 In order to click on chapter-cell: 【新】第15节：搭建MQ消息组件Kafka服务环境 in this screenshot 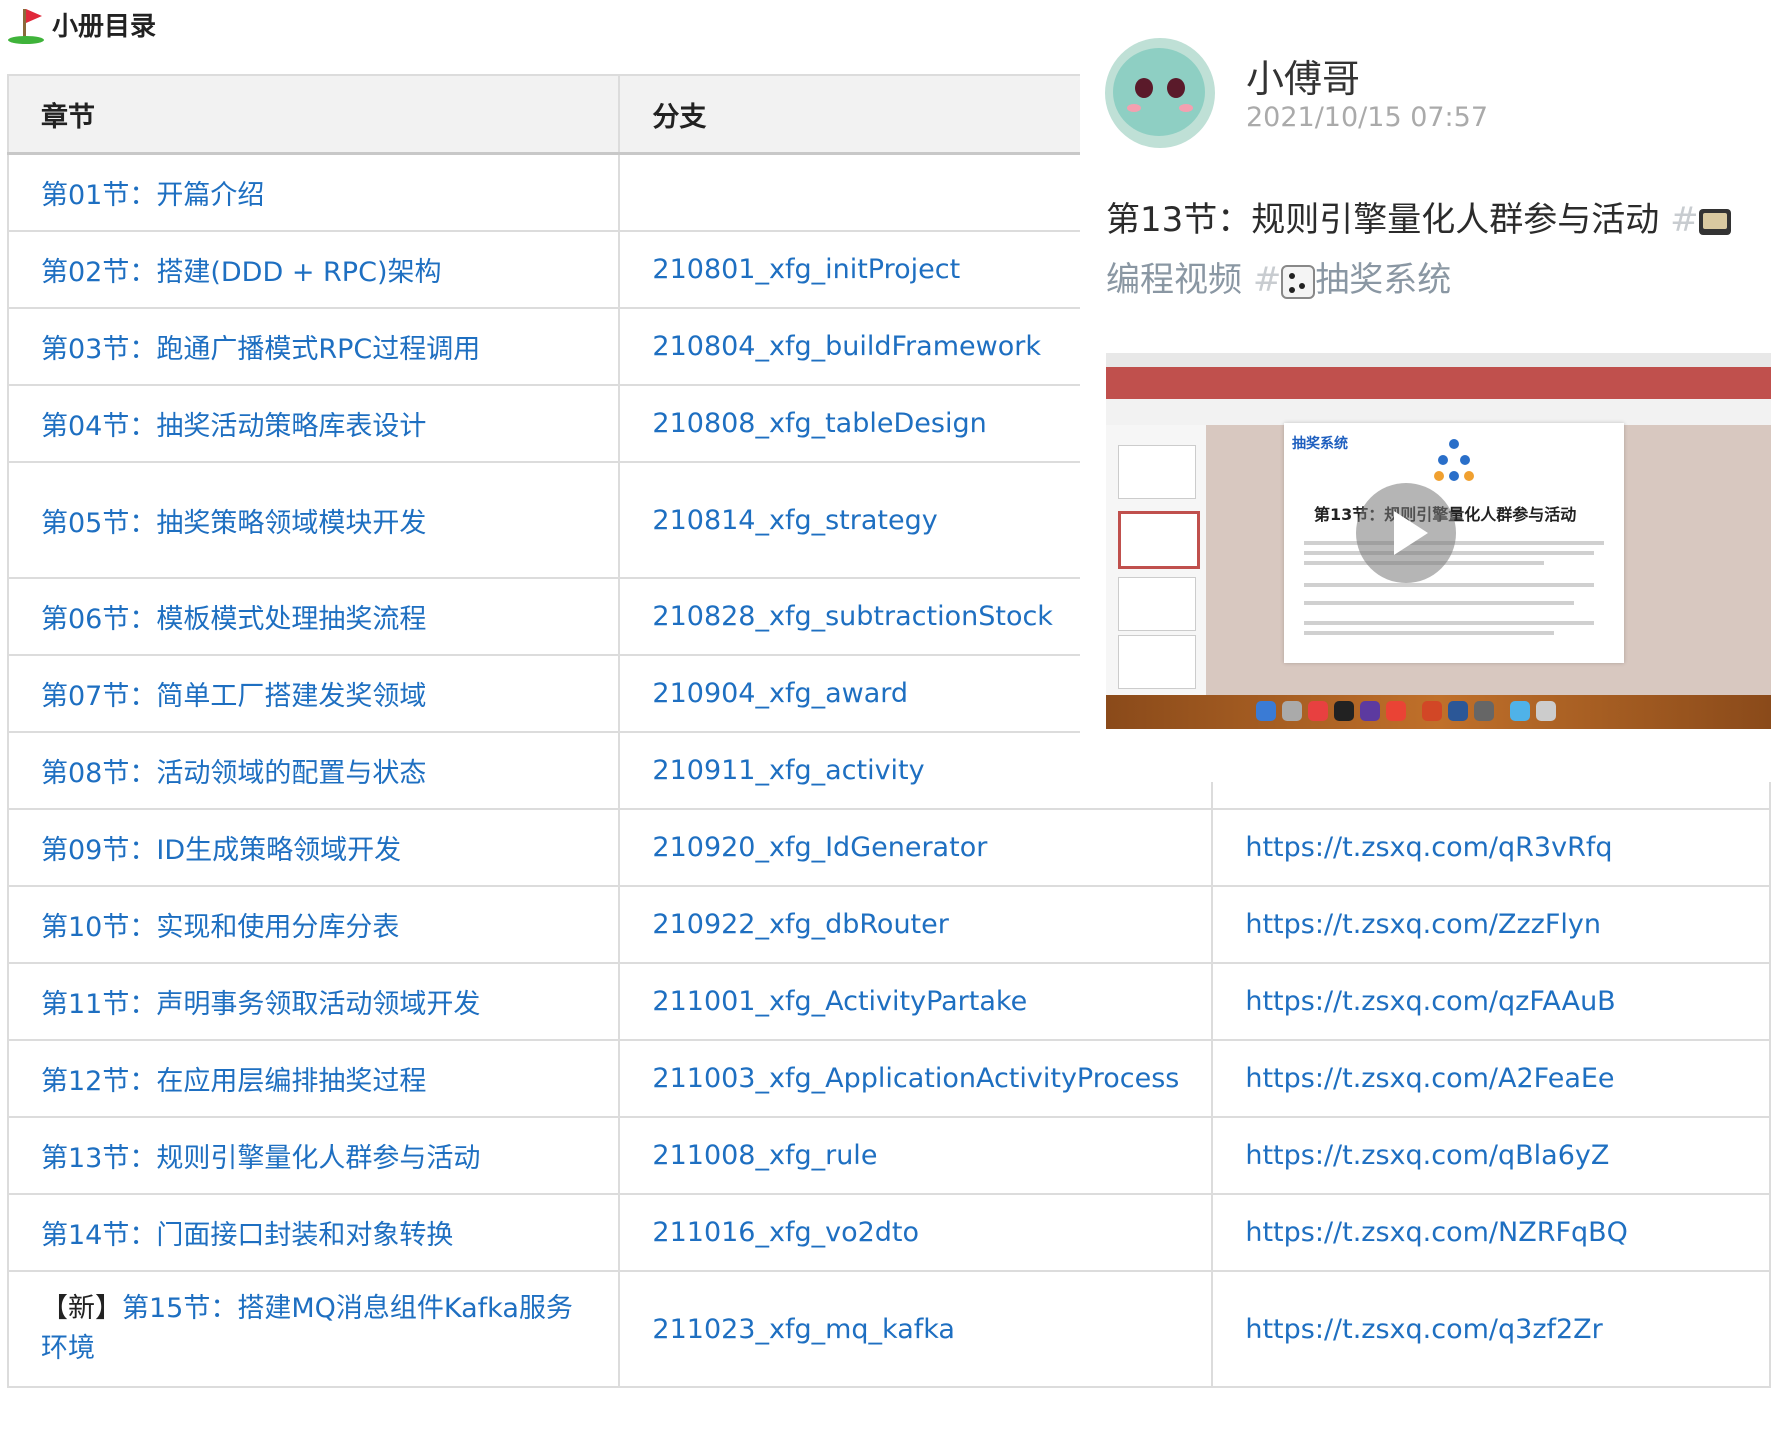, I will do `click(313, 1329)`.